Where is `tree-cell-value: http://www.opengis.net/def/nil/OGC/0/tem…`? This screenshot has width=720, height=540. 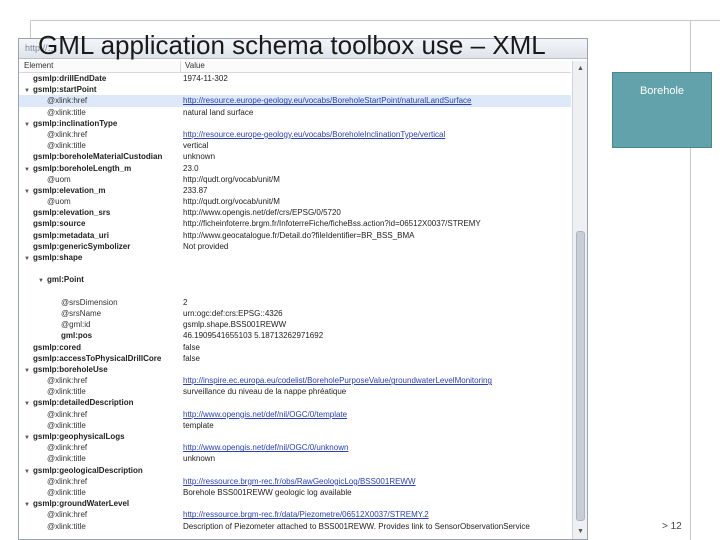 tree-cell-value: http://www.opengis.net/def/nil/OGC/0/tem… is located at coordinates (376, 414).